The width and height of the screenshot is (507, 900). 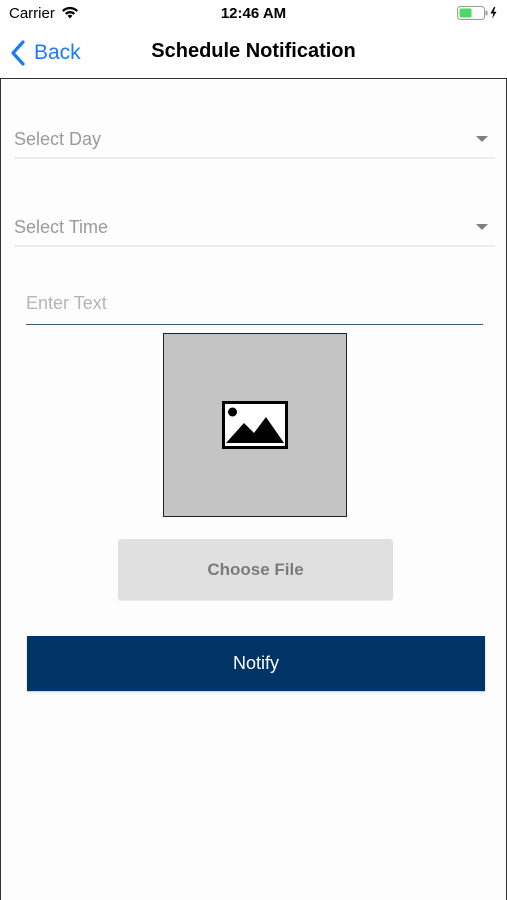 I want to click on choose-file-button: Choose File, so click(x=255, y=569).